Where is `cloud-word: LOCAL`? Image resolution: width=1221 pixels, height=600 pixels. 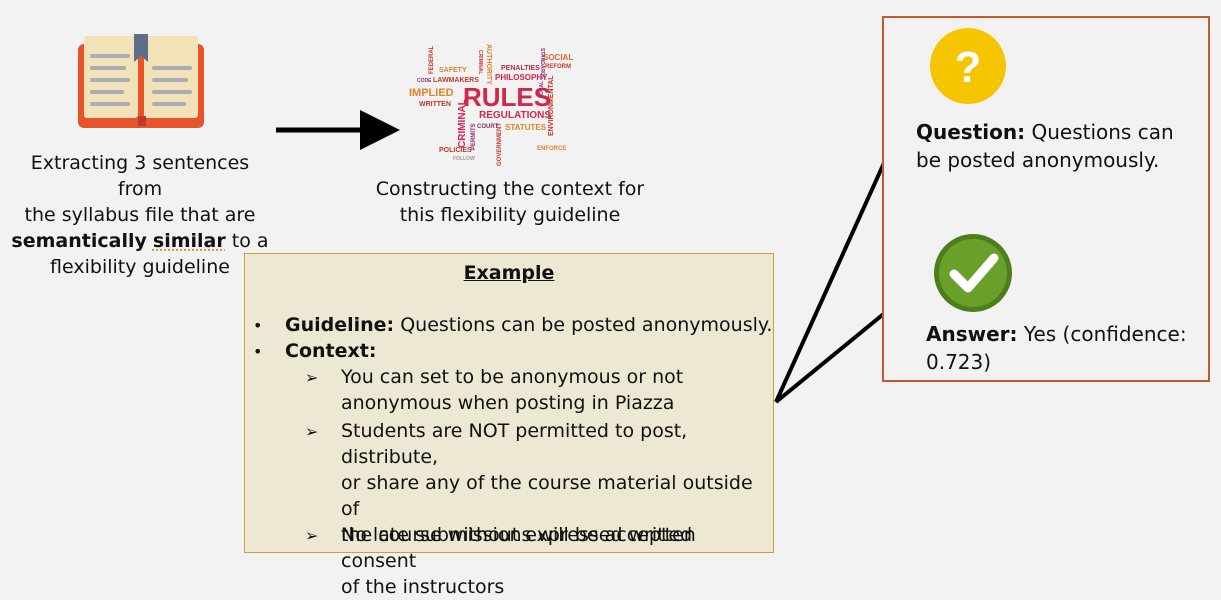 cloud-word: LOCAL is located at coordinates (542, 89).